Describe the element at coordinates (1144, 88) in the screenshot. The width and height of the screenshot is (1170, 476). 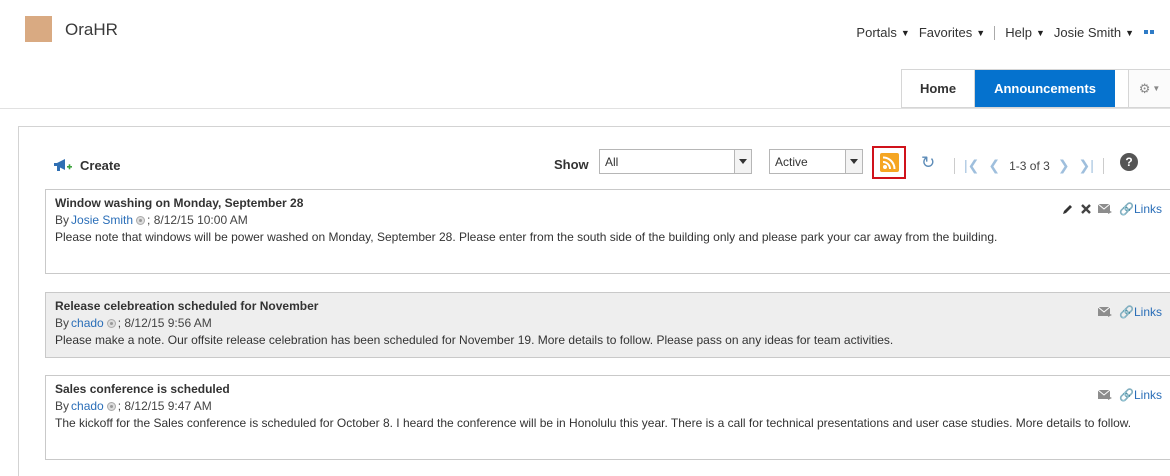
I see `gear-icon: ⚙` at that location.